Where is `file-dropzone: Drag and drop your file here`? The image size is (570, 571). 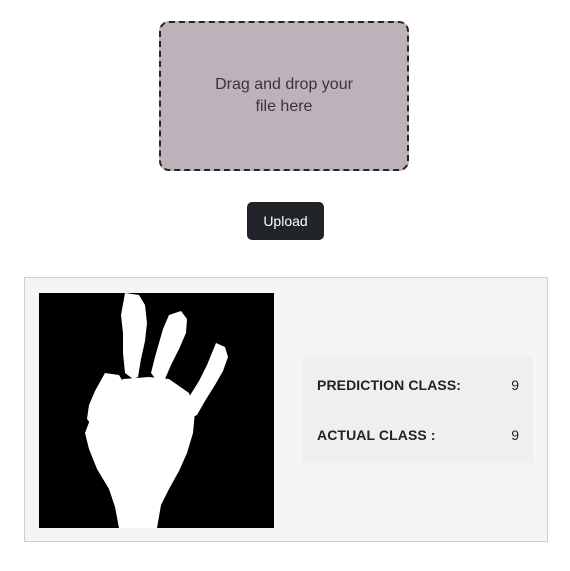
file-dropzone: Drag and drop your file here is located at coordinates (284, 96).